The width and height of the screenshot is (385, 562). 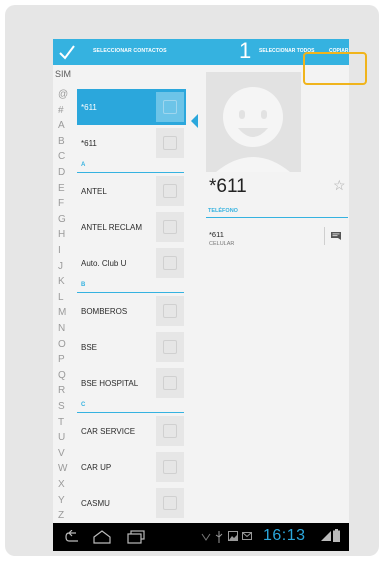 What do you see at coordinates (64, 94) in the screenshot?
I see `alphabet-index-letter: @` at bounding box center [64, 94].